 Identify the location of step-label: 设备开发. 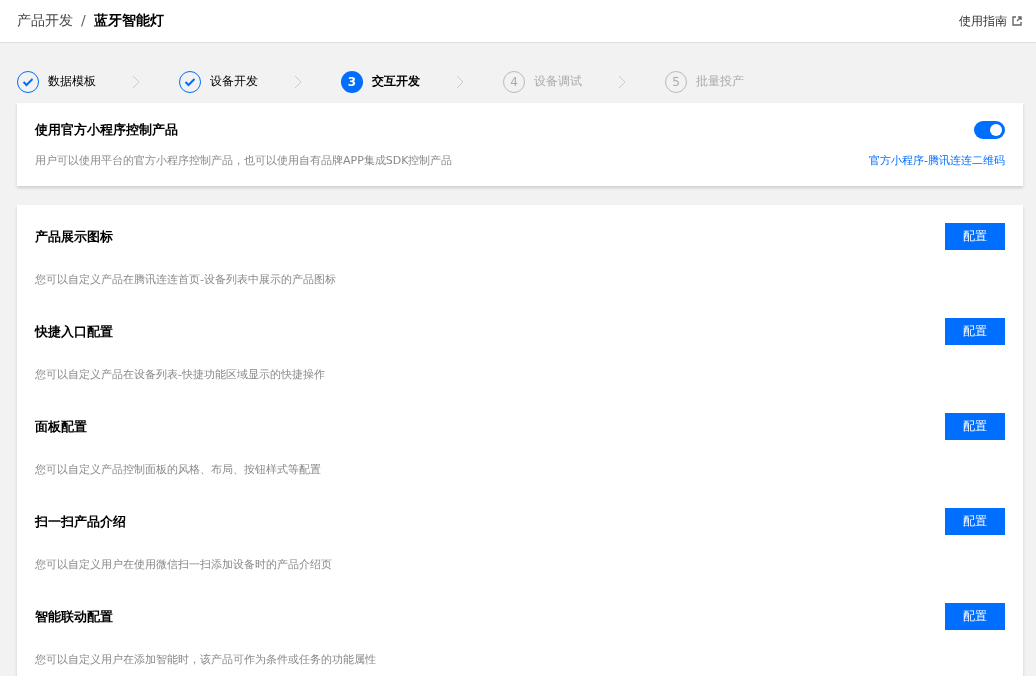
(234, 81).